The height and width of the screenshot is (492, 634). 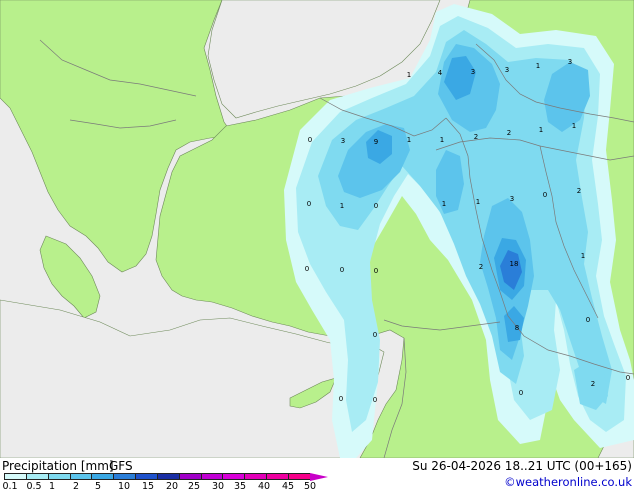 What do you see at coordinates (376, 142) in the screenshot?
I see `precip-value-label: 9` at bounding box center [376, 142].